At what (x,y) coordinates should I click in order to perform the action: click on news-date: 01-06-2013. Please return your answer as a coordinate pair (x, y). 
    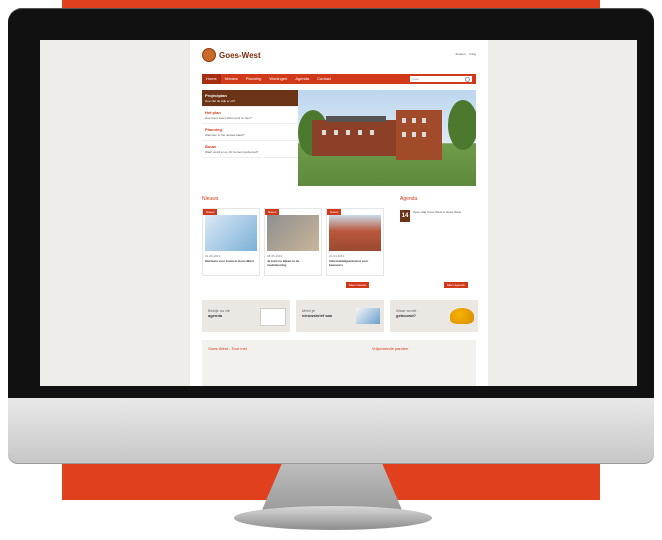
    Looking at the image, I should click on (213, 256).